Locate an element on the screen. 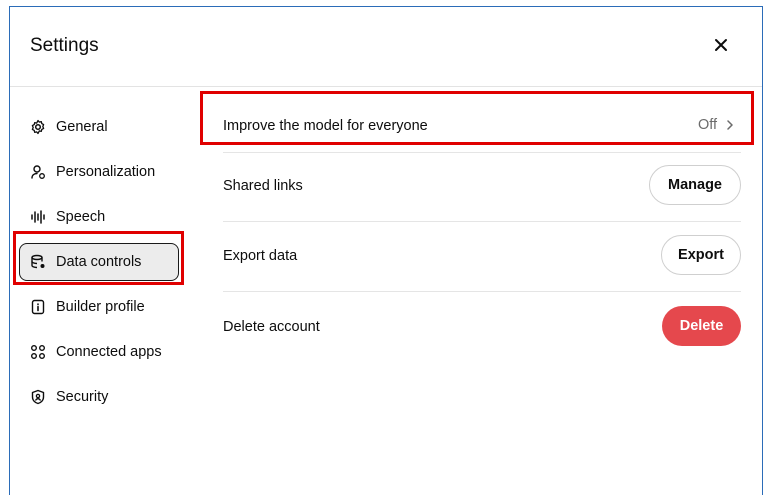 The width and height of the screenshot is (769, 495). sidebar-item-label: General is located at coordinates (82, 127).